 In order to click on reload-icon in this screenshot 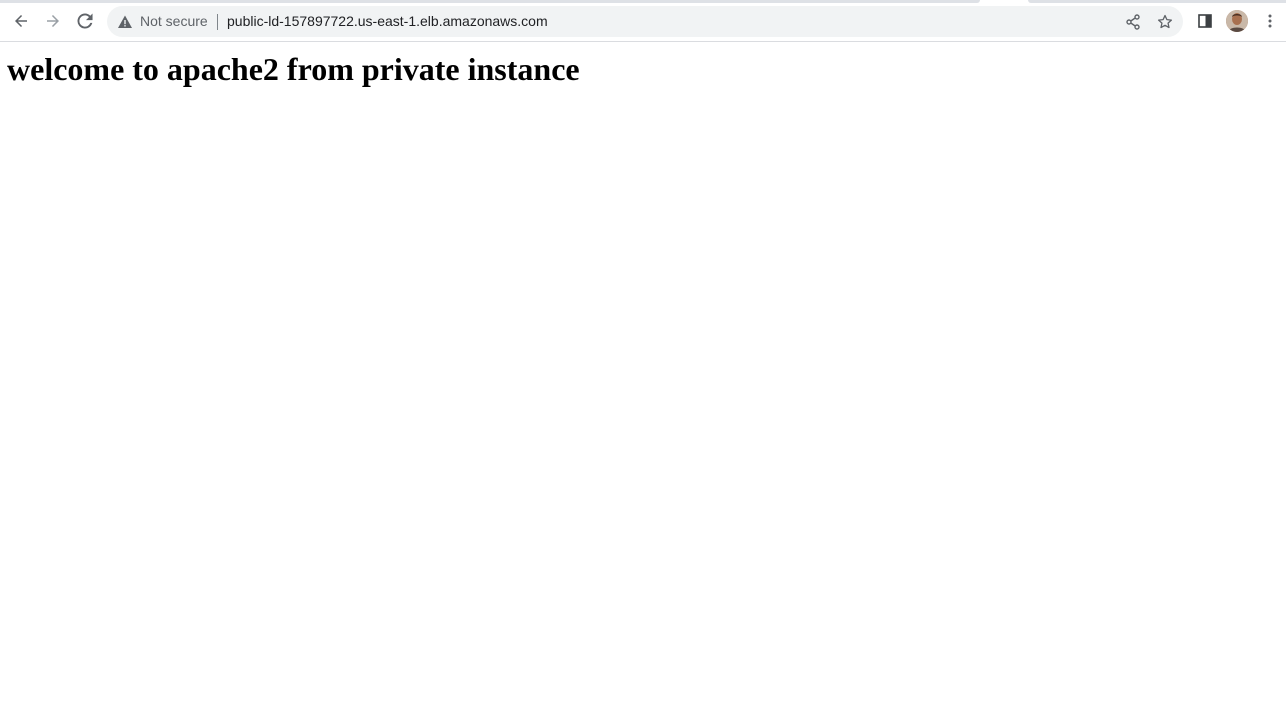, I will do `click(85, 21)`.